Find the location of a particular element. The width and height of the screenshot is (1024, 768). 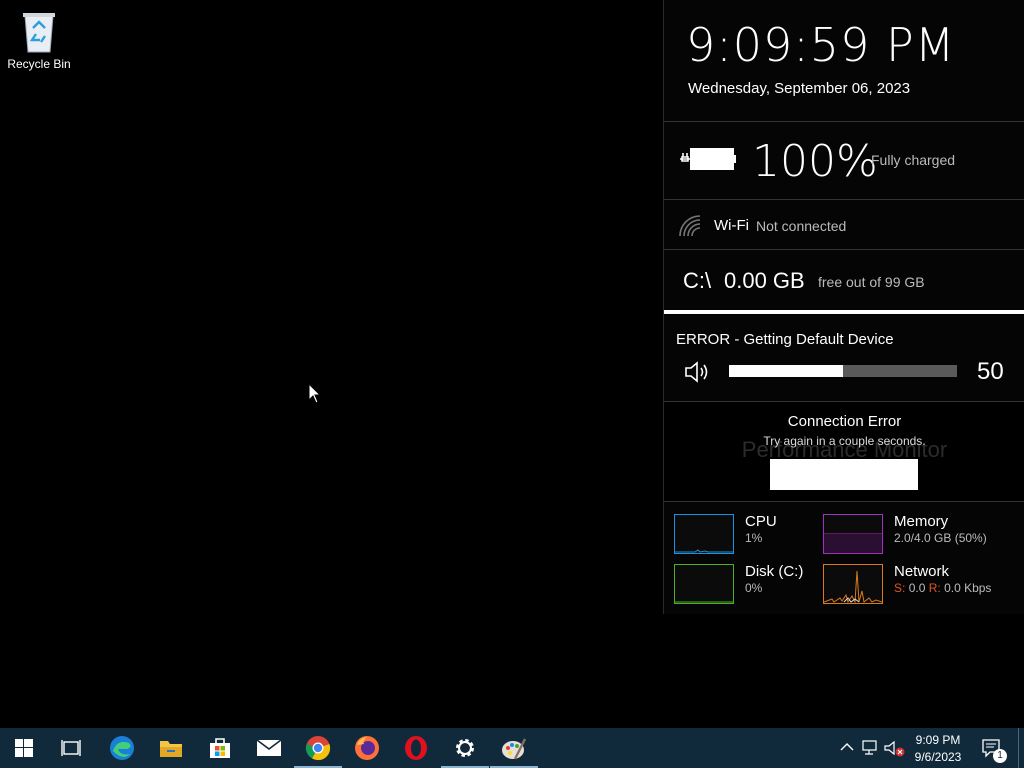

file-explorer-button is located at coordinates (171, 748).